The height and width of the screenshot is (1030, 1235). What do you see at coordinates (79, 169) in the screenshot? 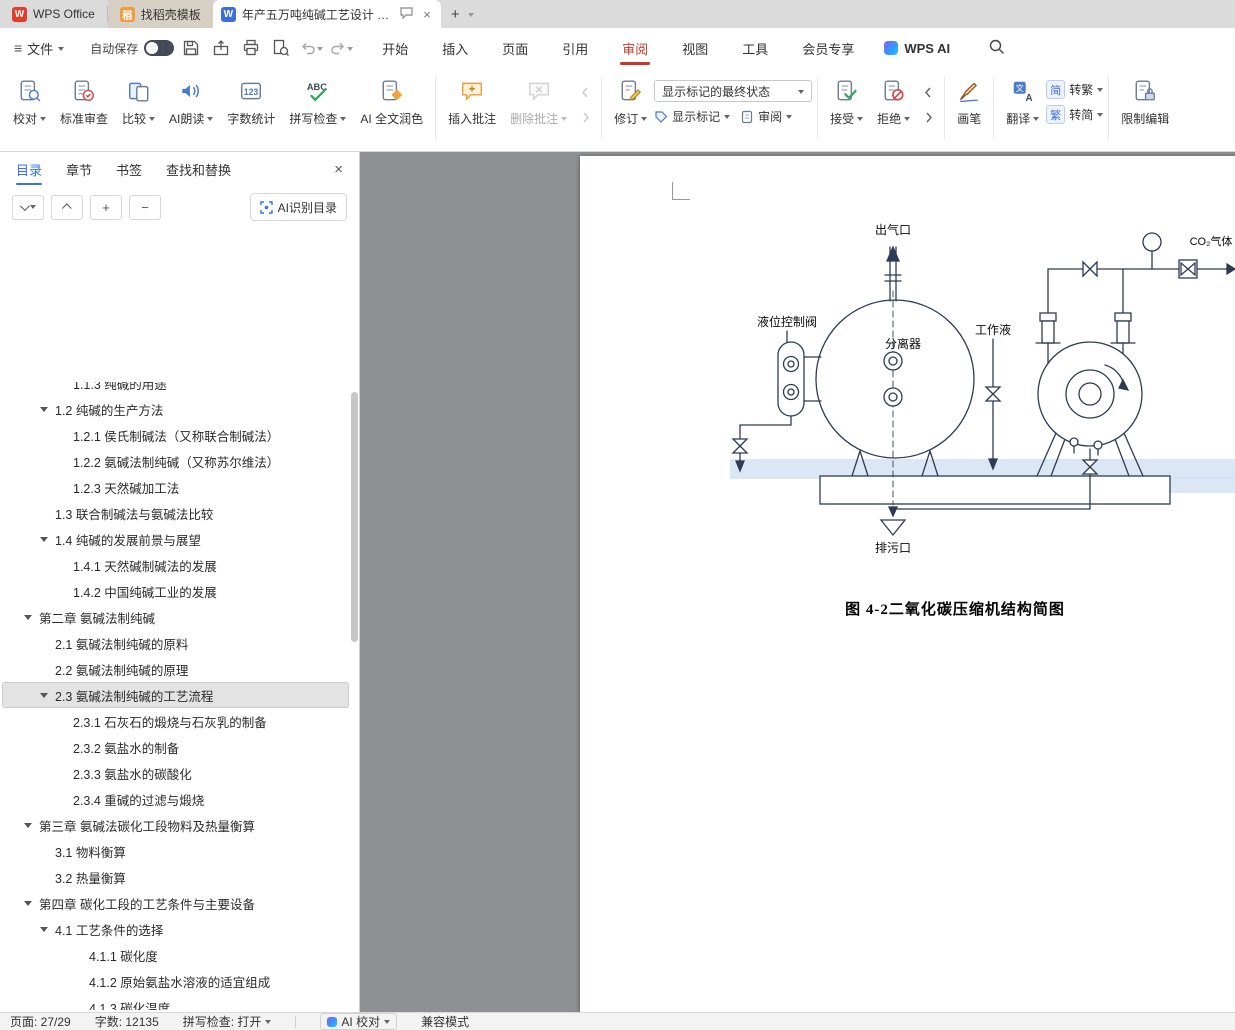
I see `sidebar-tab-chapters: 章节` at bounding box center [79, 169].